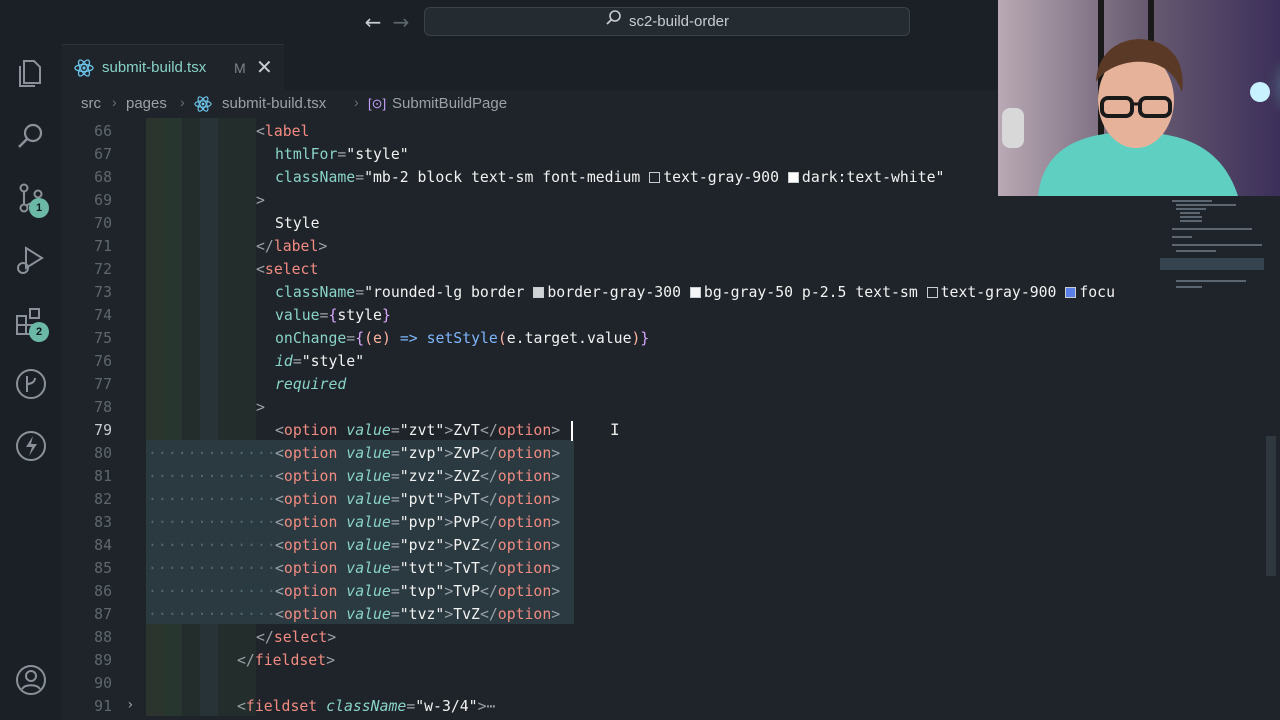 This screenshot has width=1280, height=720. I want to click on activity-bar: 1 2, so click(31, 382).